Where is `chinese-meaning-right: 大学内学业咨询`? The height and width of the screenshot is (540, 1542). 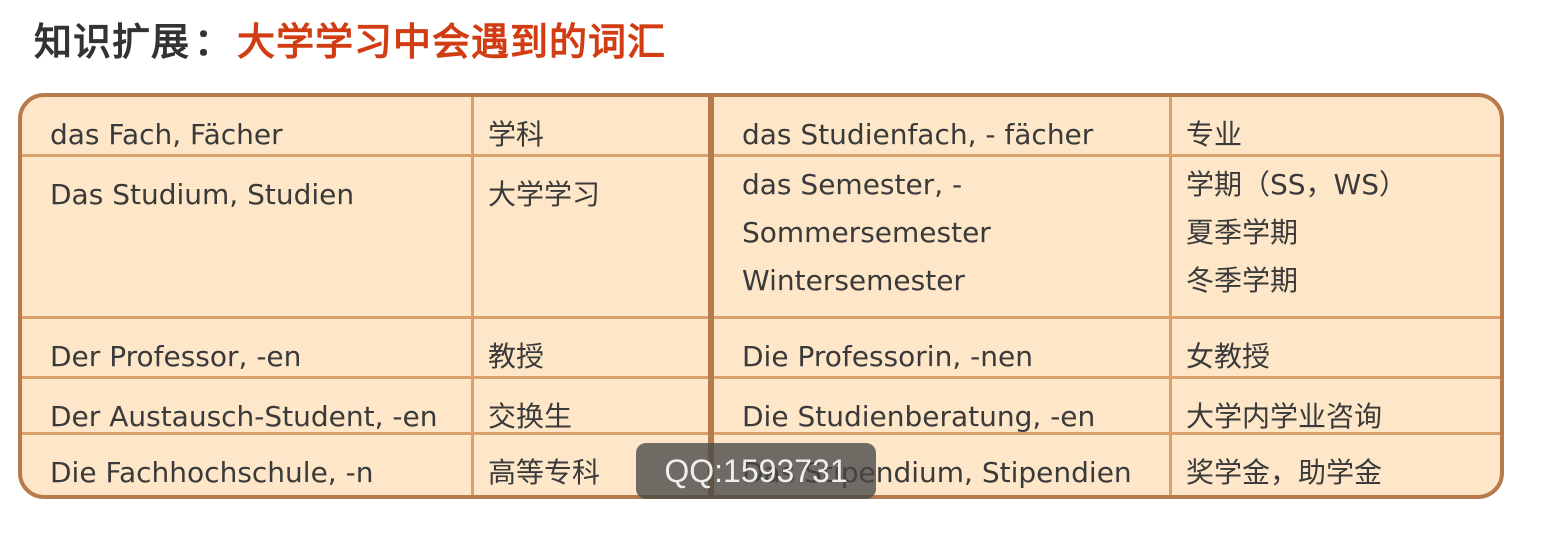
chinese-meaning-right: 大学内学业咨询 is located at coordinates (1336, 407).